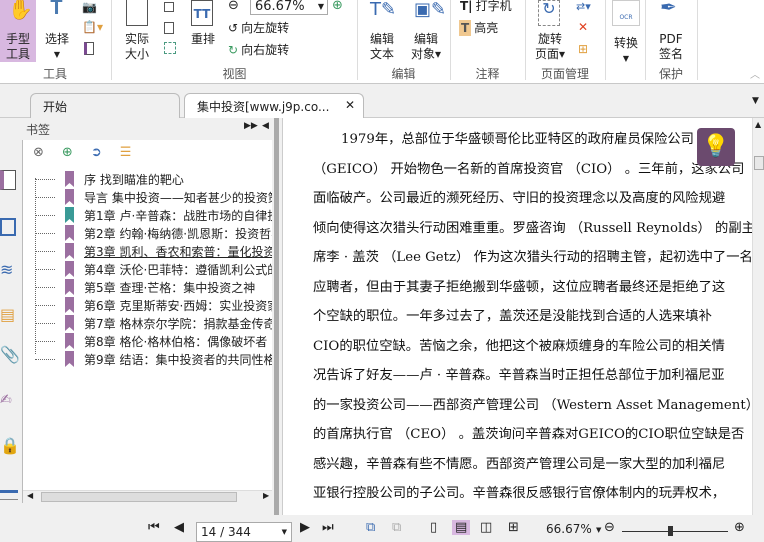 The height and width of the screenshot is (542, 764). What do you see at coordinates (96, 152) in the screenshot?
I see `goto-bookmark-icon: ➲` at bounding box center [96, 152].